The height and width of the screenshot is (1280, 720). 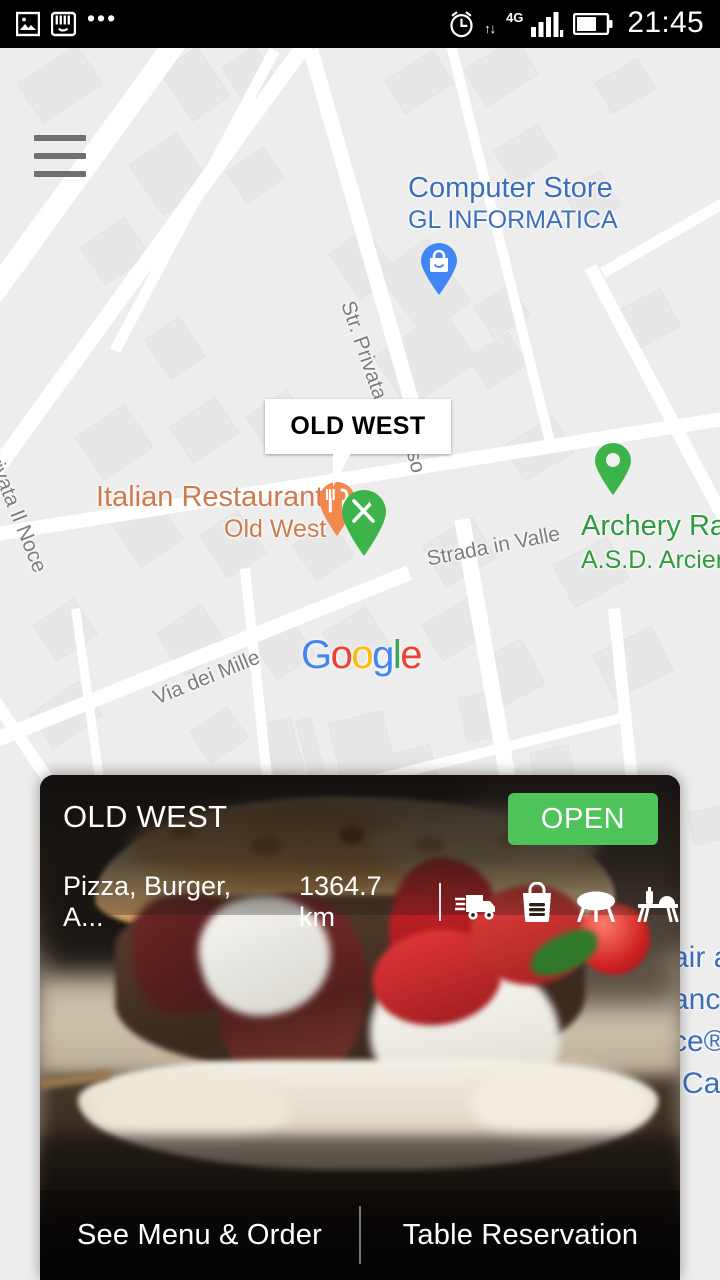 I want to click on card-title: OLD WEST, so click(x=145, y=816).